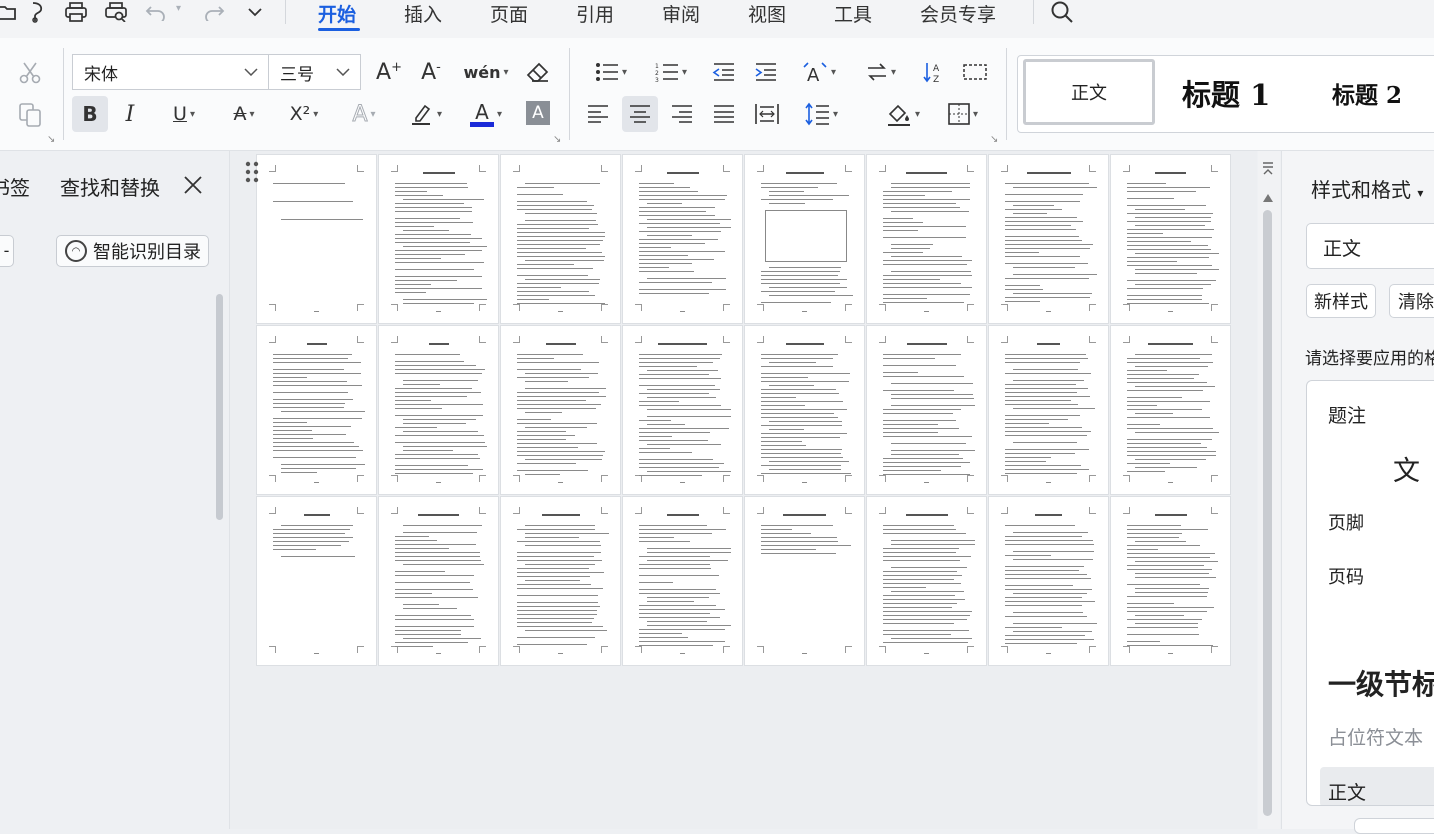 The image size is (1434, 834). What do you see at coordinates (431, 72) in the screenshot?
I see `shrink-font-button: A-` at bounding box center [431, 72].